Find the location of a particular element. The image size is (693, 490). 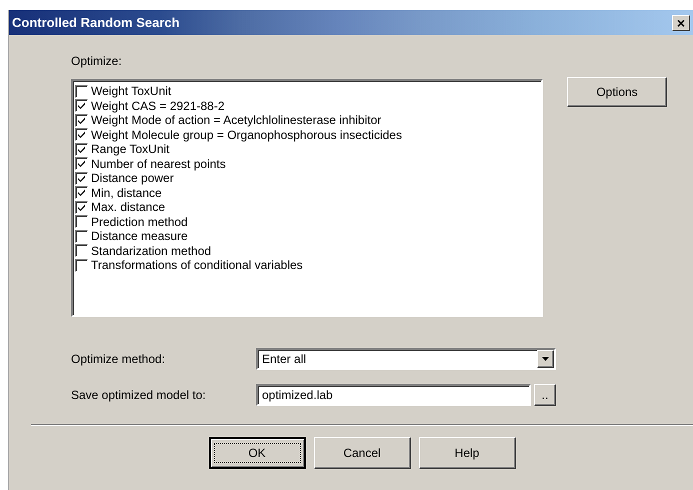

field-label: Optimize: is located at coordinates (97, 61).